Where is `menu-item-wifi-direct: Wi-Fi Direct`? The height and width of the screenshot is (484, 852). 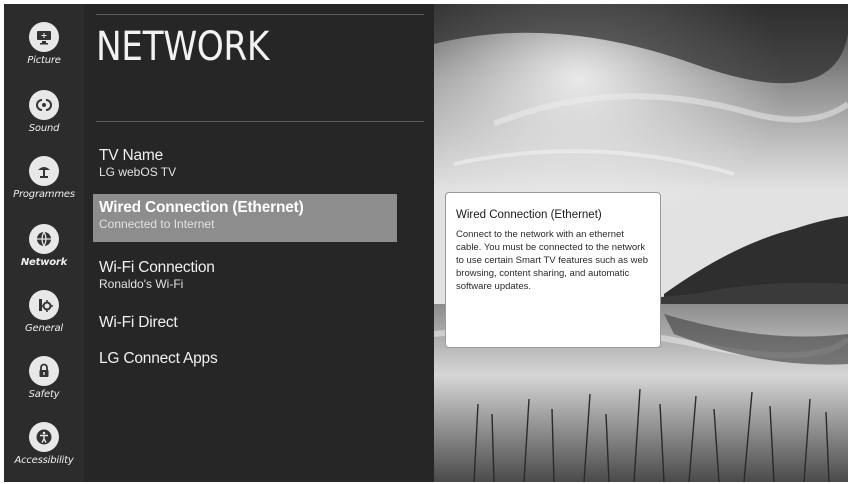 menu-item-wifi-direct: Wi-Fi Direct is located at coordinates (245, 323).